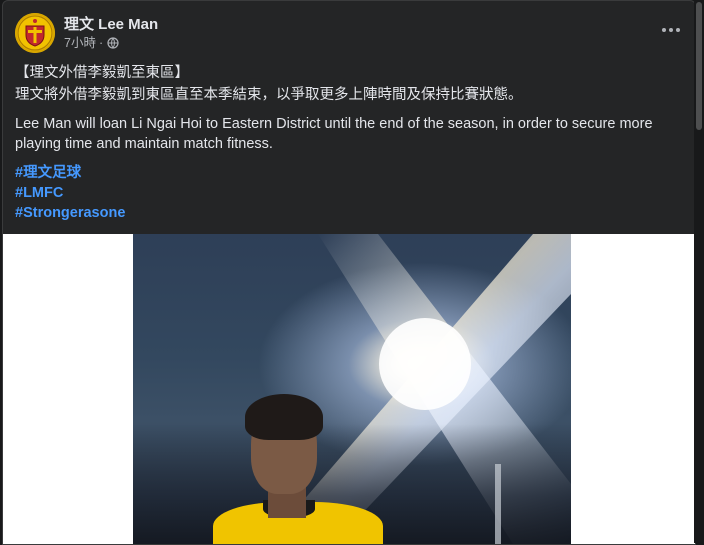 The width and height of the screenshot is (704, 545). I want to click on post-meta: 理文 Lee Man 7小時 ·, so click(111, 33).